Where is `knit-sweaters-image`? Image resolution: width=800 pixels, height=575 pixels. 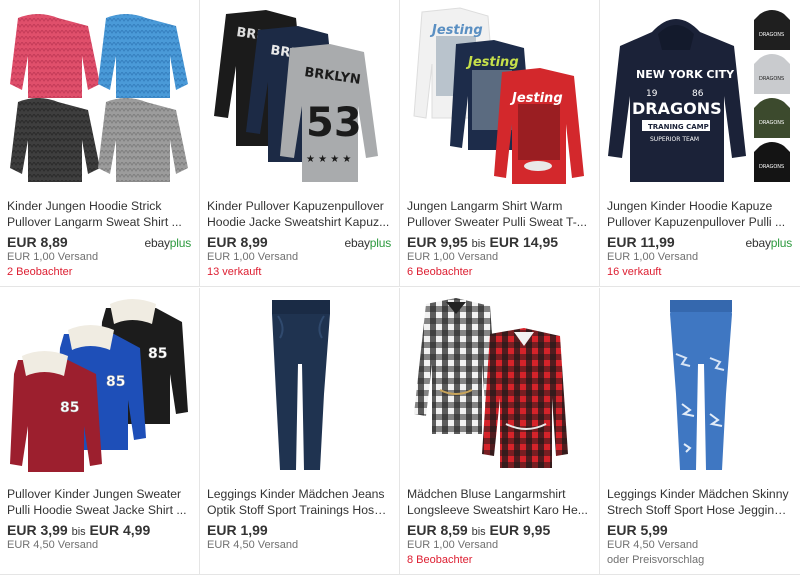
knit-sweaters-image is located at coordinates (99, 98).